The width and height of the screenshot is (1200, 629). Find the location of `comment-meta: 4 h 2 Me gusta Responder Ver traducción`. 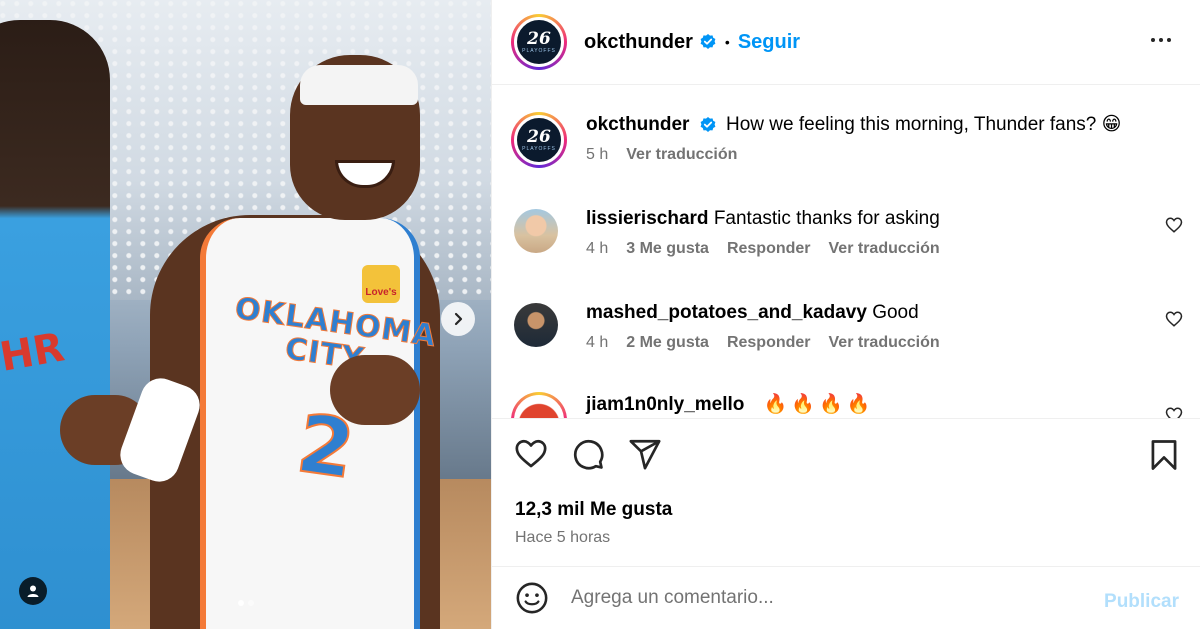

comment-meta: 4 h 2 Me gusta Responder Ver traducción is located at coordinates (763, 343).